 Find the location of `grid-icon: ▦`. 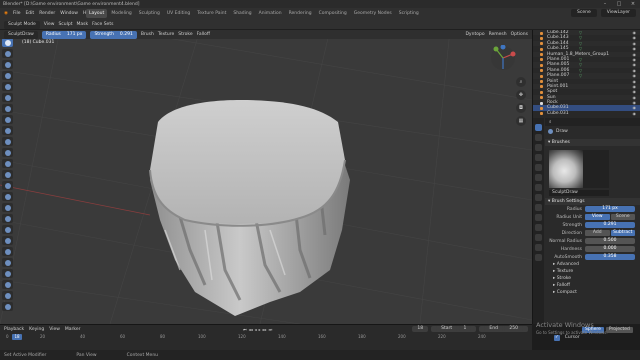

grid-icon: ▦ is located at coordinates (521, 121).